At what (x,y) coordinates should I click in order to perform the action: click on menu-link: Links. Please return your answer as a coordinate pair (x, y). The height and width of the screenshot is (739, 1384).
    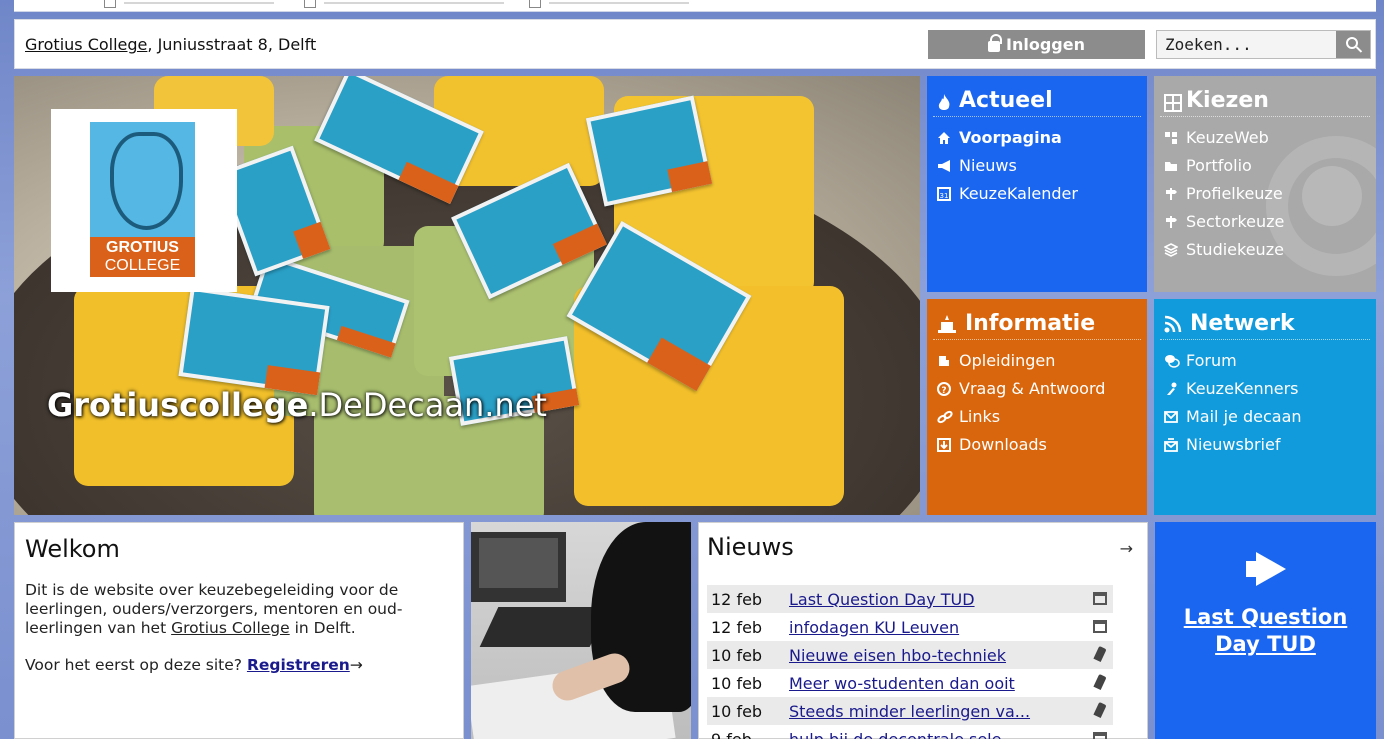
    Looking at the image, I should click on (979, 416).